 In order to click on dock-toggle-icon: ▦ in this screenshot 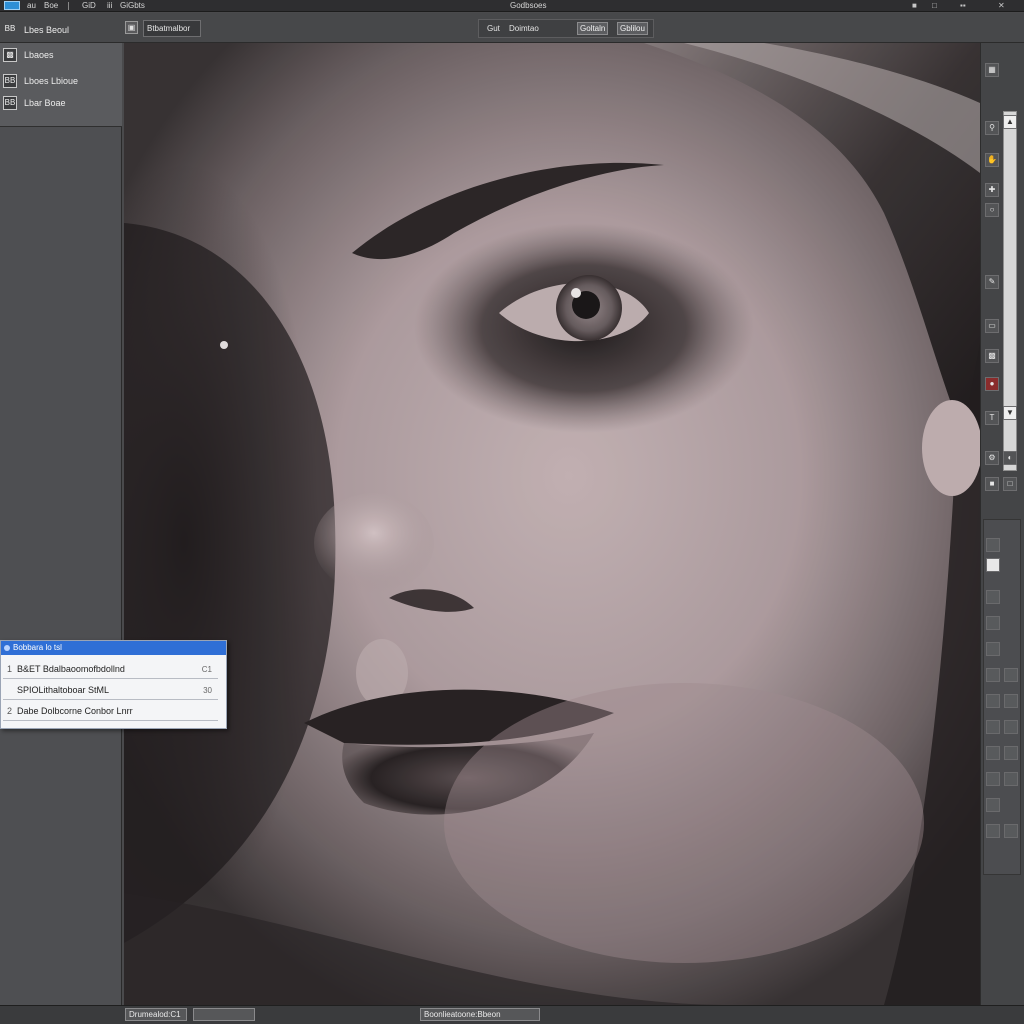, I will do `click(992, 70)`.